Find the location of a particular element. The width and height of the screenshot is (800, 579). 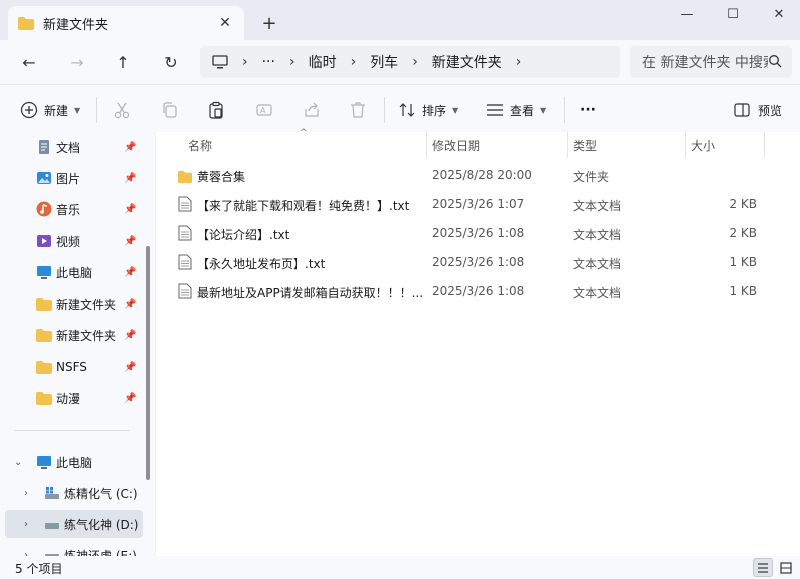

tab-current-folder: 新建文件夹 ✕ is located at coordinates (126, 23).